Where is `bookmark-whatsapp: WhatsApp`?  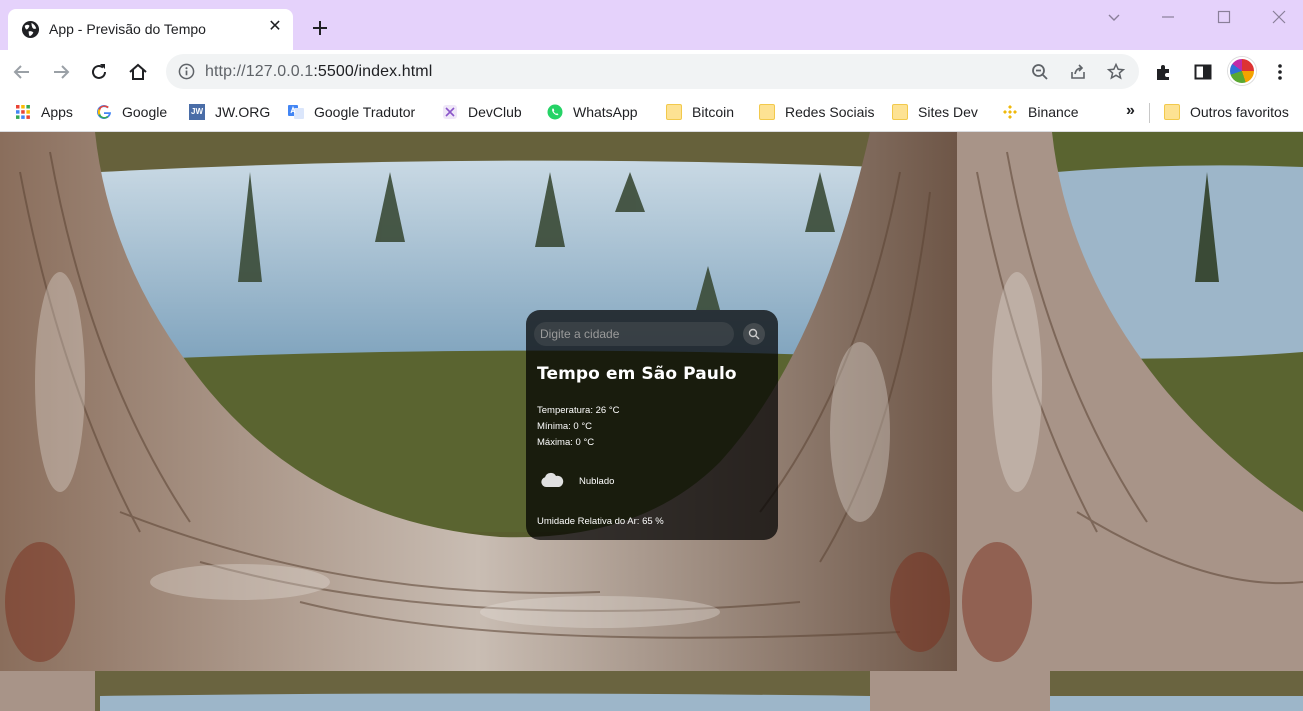
bookmark-whatsapp: WhatsApp is located at coordinates (592, 112).